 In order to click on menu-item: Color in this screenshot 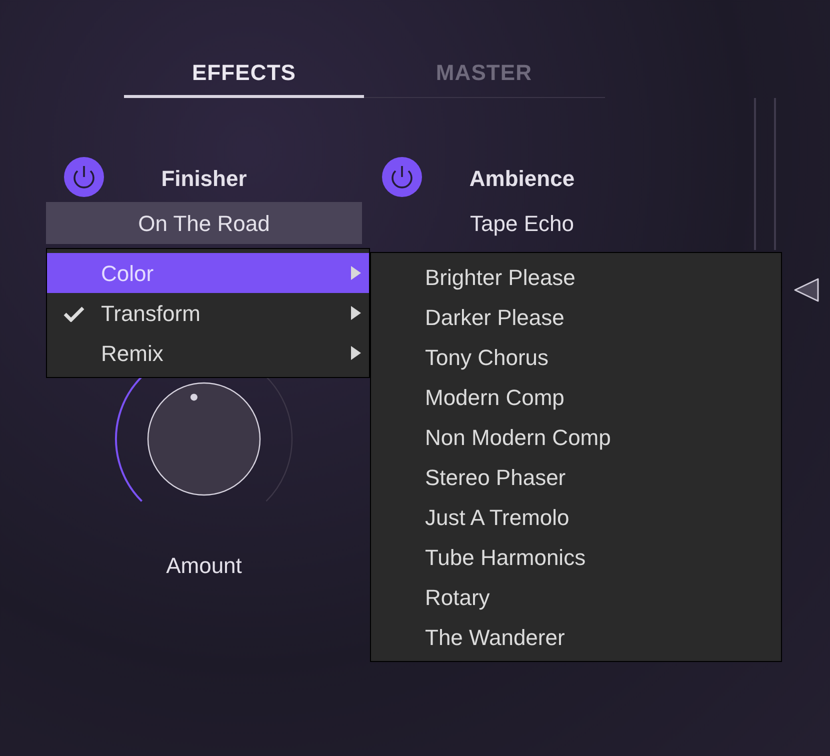, I will do `click(208, 273)`.